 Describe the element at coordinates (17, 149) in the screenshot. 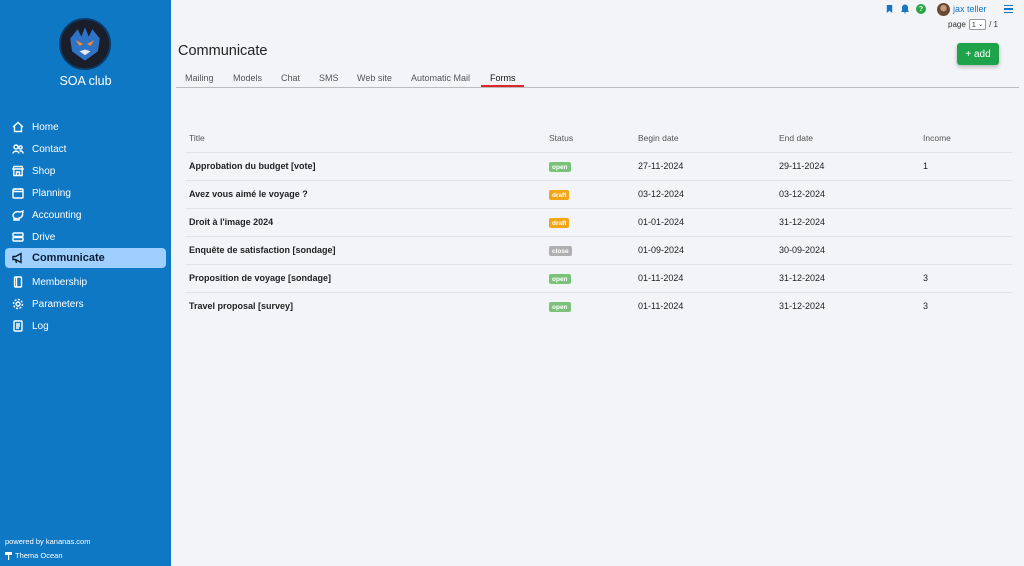

I see `contact-icon` at that location.